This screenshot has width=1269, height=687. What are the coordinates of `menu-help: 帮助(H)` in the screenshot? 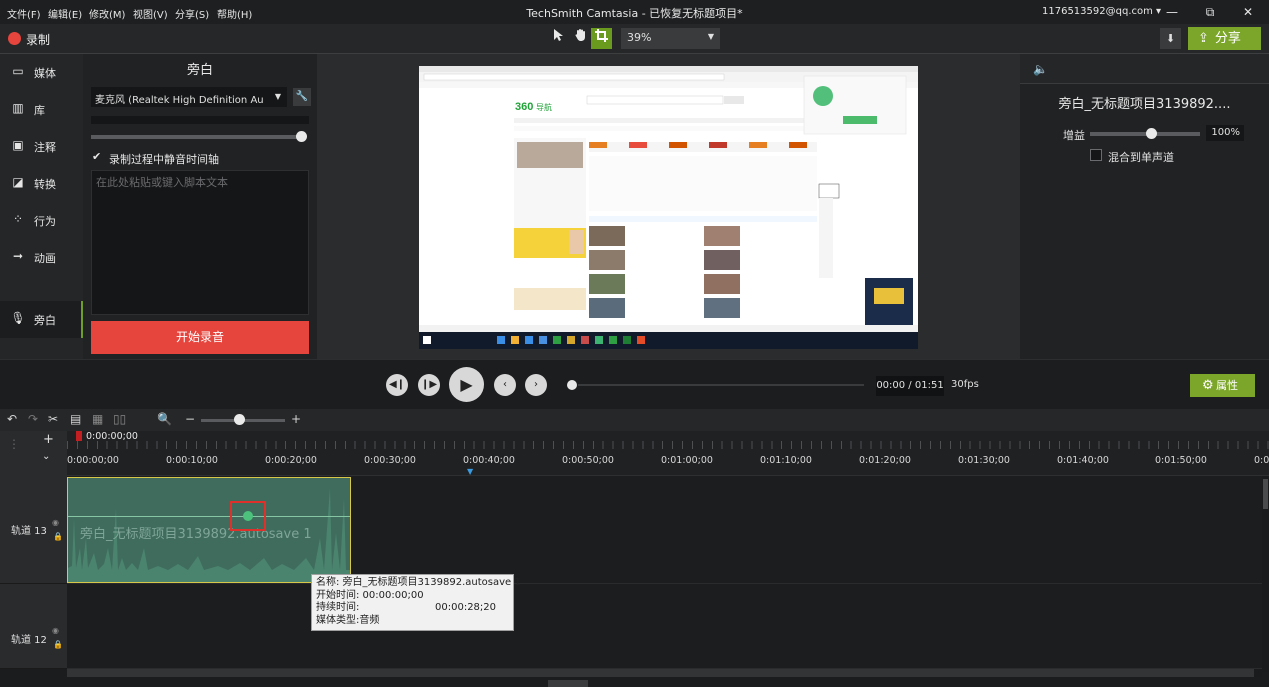 It's located at (234, 13).